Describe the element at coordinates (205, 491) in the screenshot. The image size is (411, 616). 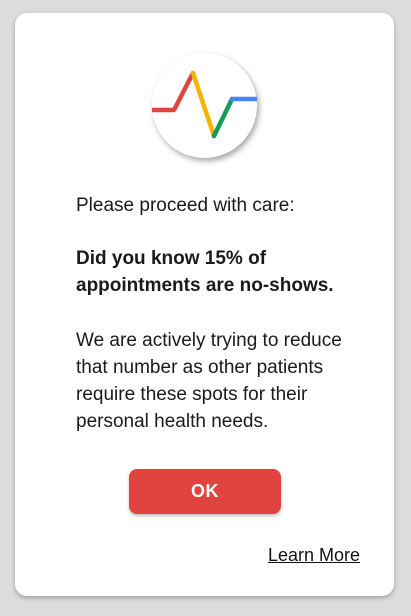
I see `ok-button: OK` at that location.